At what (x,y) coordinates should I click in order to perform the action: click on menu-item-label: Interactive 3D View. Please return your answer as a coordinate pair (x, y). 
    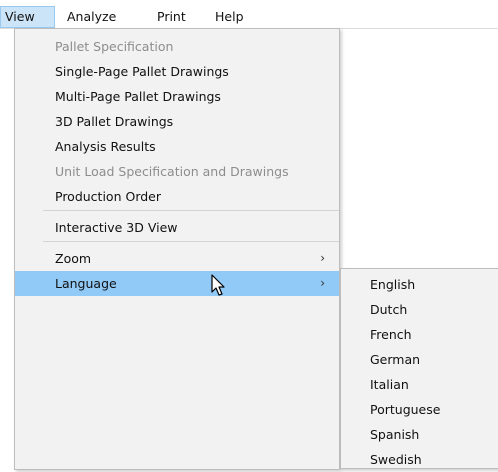
    Looking at the image, I should click on (116, 227).